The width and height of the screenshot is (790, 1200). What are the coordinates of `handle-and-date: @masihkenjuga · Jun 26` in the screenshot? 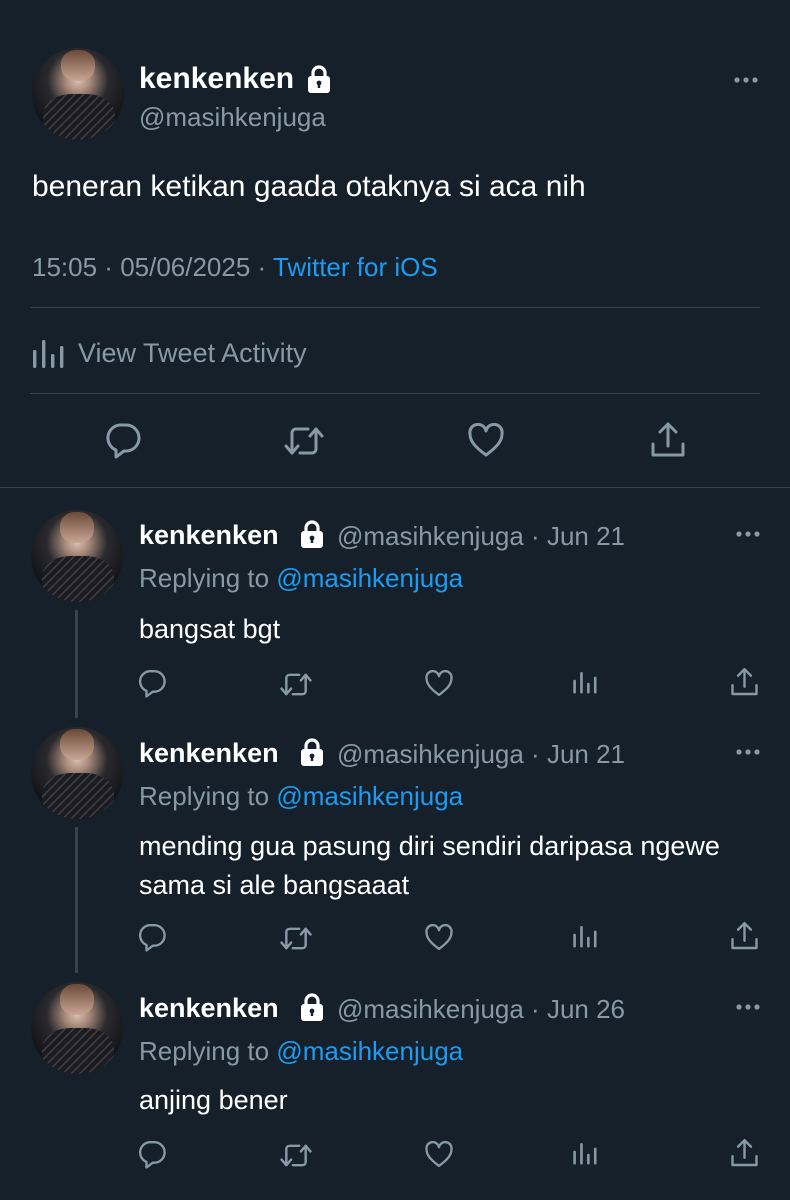 It's located at (481, 1009).